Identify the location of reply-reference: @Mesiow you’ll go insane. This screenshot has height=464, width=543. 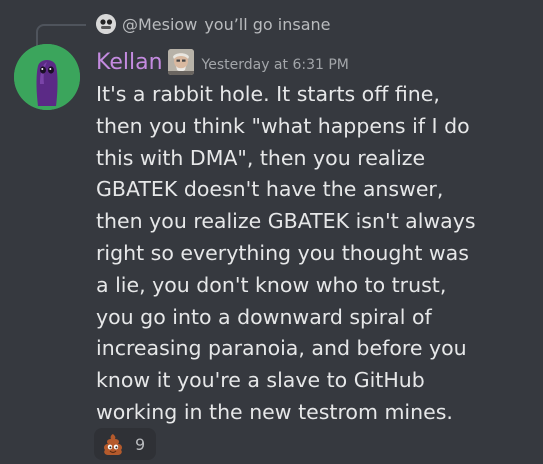
(213, 24).